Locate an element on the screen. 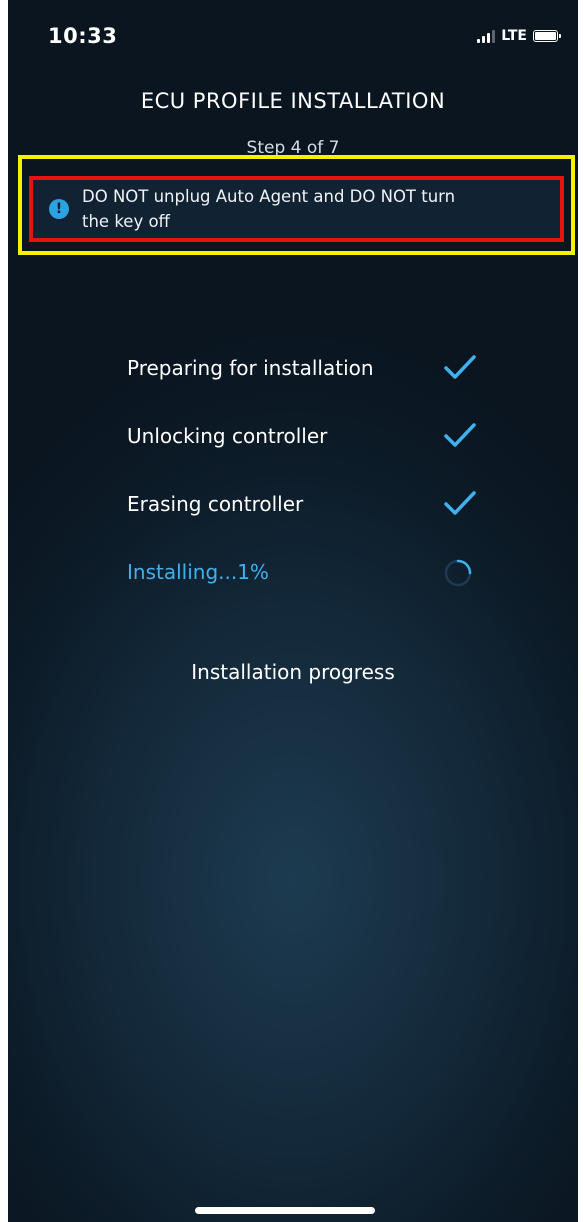 The image size is (583, 1222). installation-progress-label: Installation progress is located at coordinates (293, 672).